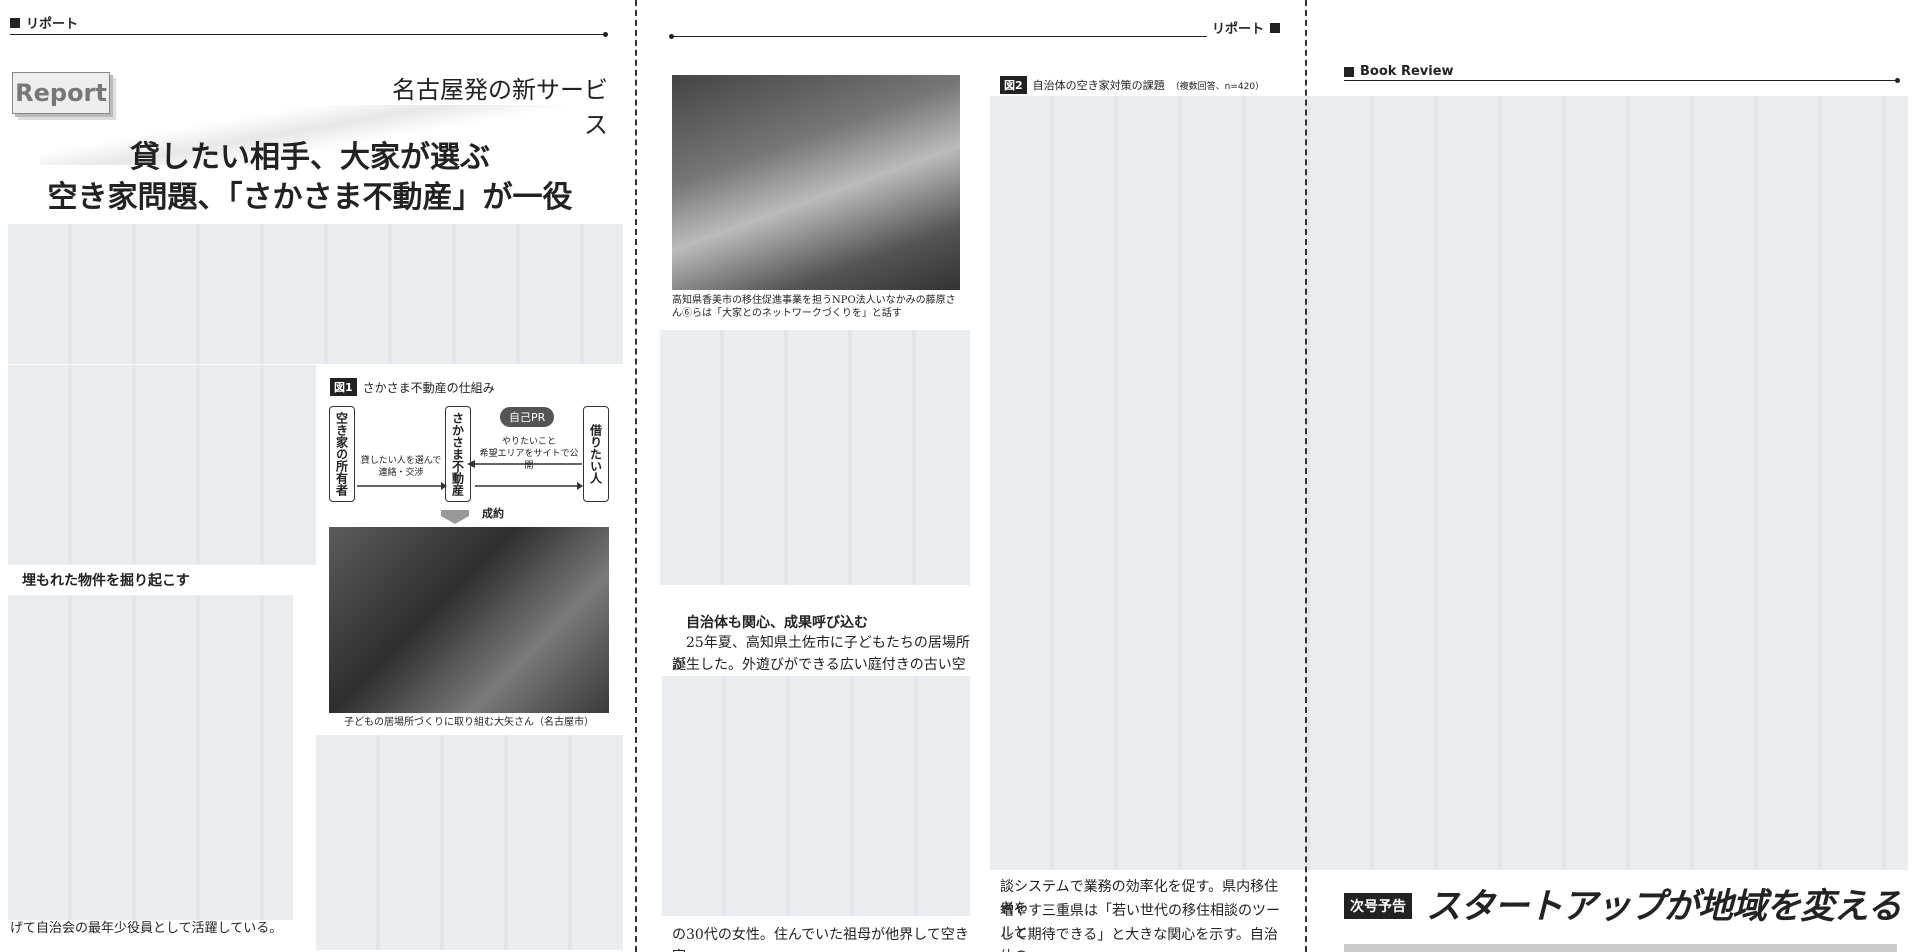 Image resolution: width=1914 pixels, height=952 pixels. I want to click on figure1-title-row: 図1 さかさま不動産の仕組み, so click(412, 387).